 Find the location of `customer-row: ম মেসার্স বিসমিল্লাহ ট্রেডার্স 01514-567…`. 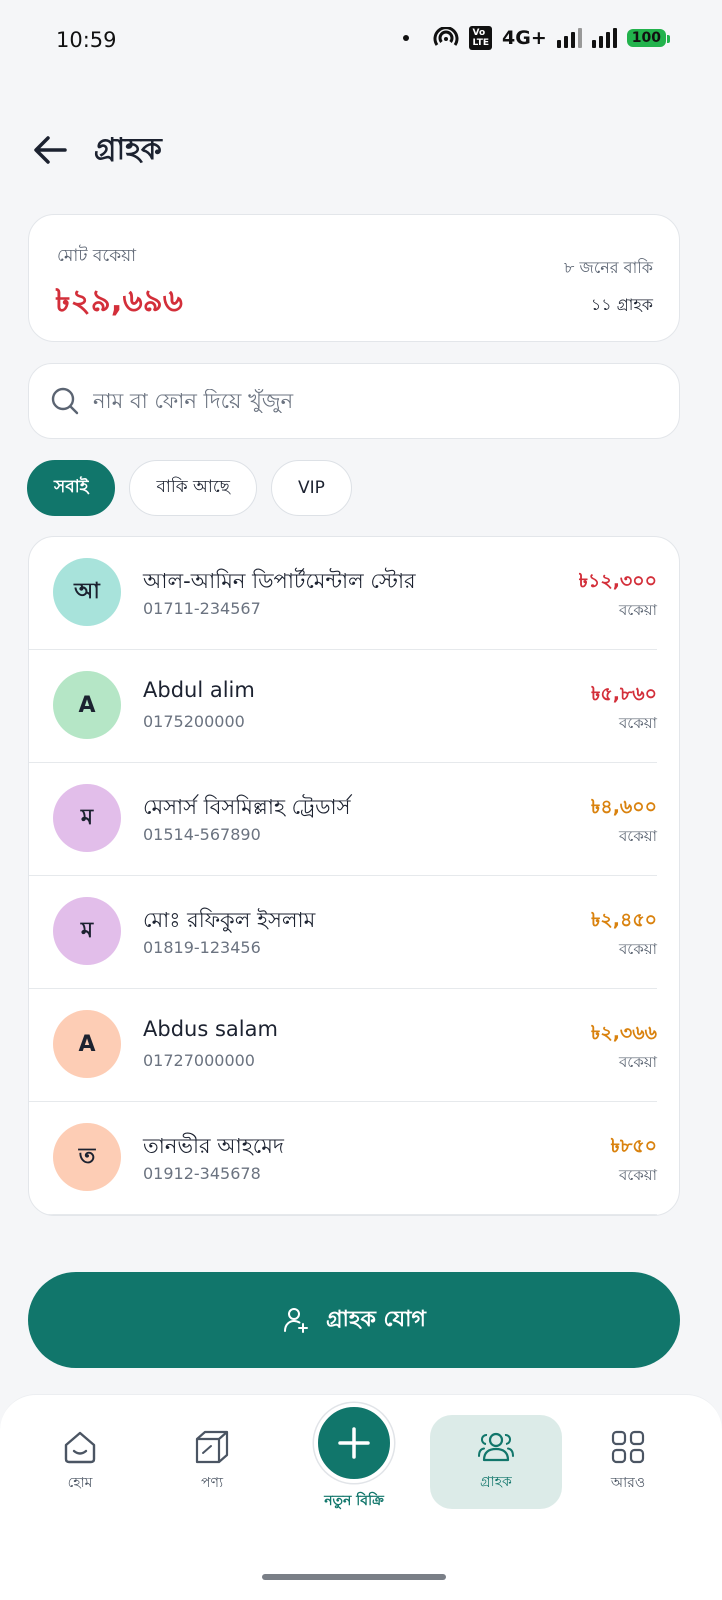

customer-row: ম মেসার্স বিসমিল্লাহ ট্রেডার্স 01514-567… is located at coordinates (354, 819).